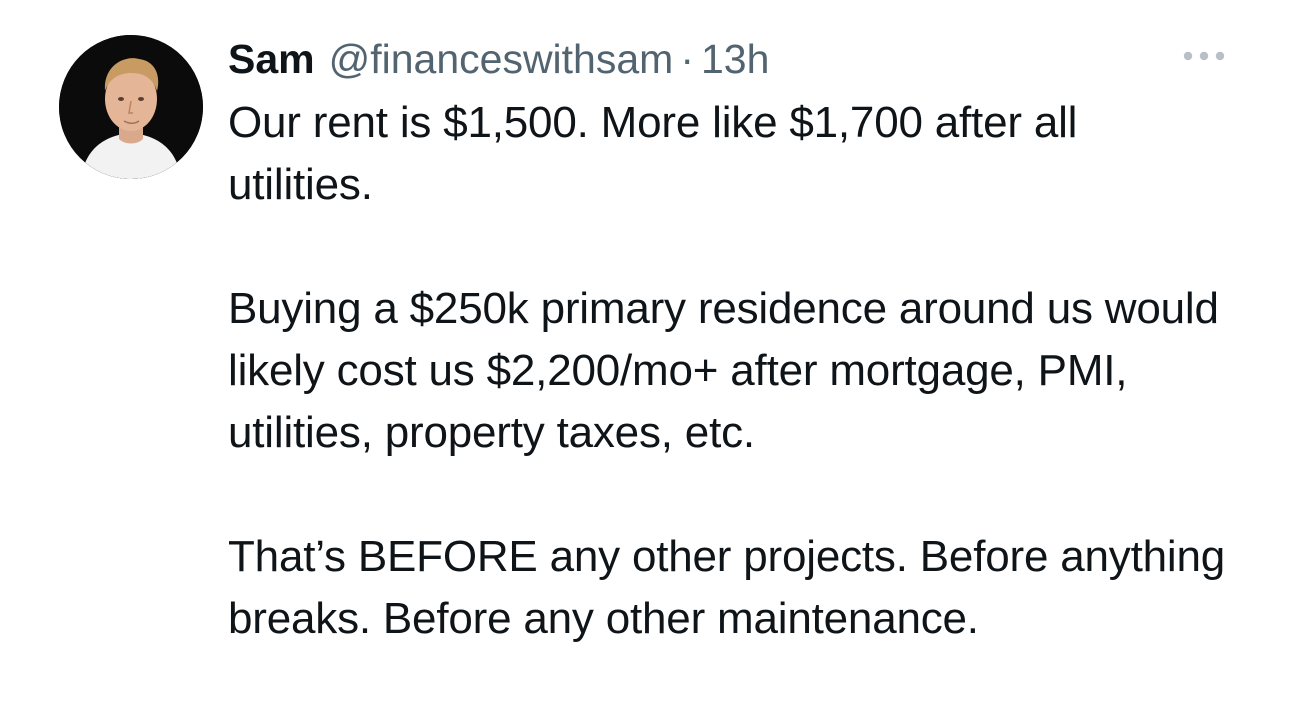 The height and width of the screenshot is (725, 1290). I want to click on profile-photo-icon, so click(131, 107).